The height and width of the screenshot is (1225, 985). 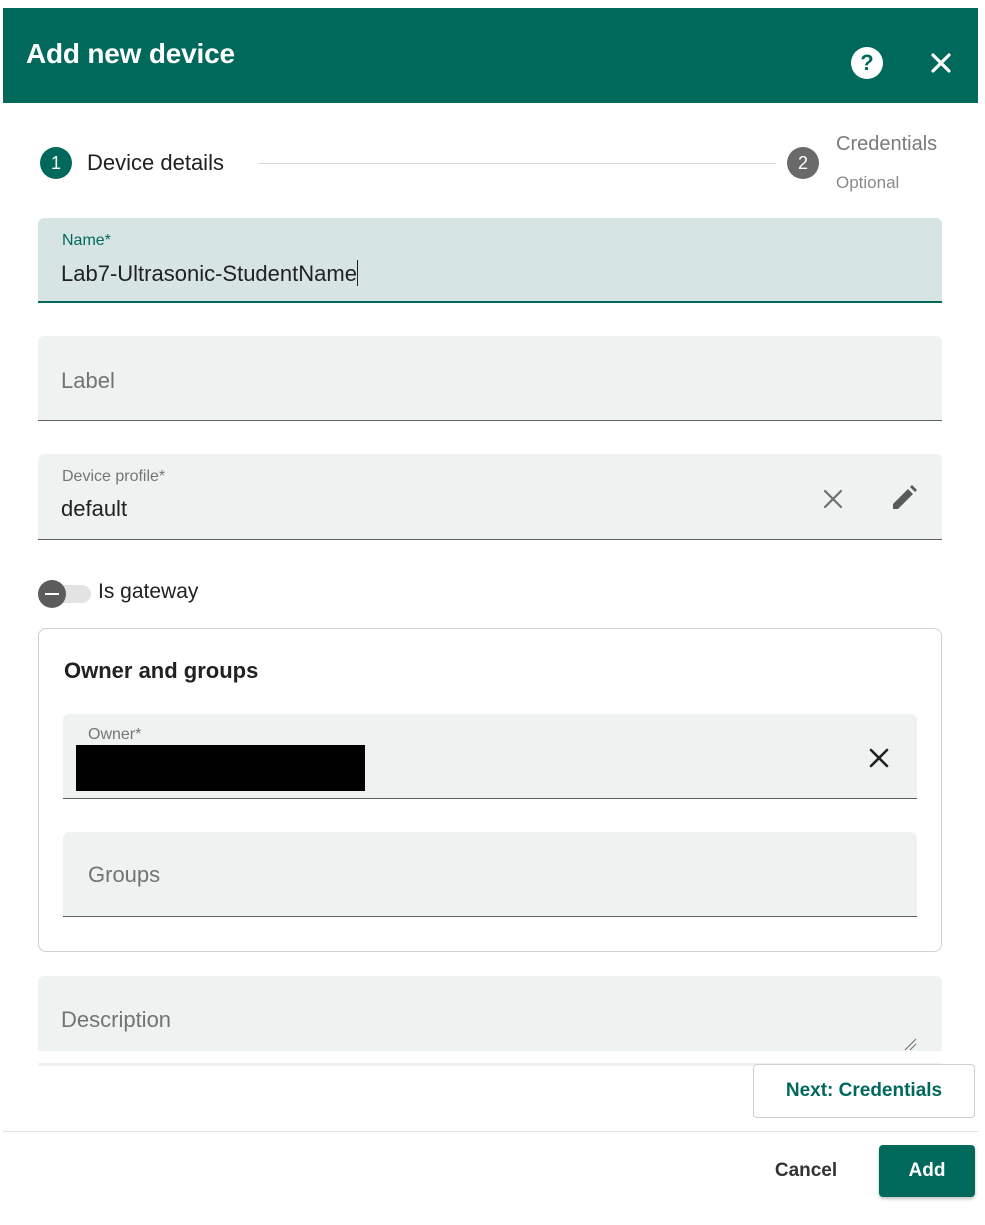 What do you see at coordinates (941, 63) in the screenshot?
I see `close-icon` at bounding box center [941, 63].